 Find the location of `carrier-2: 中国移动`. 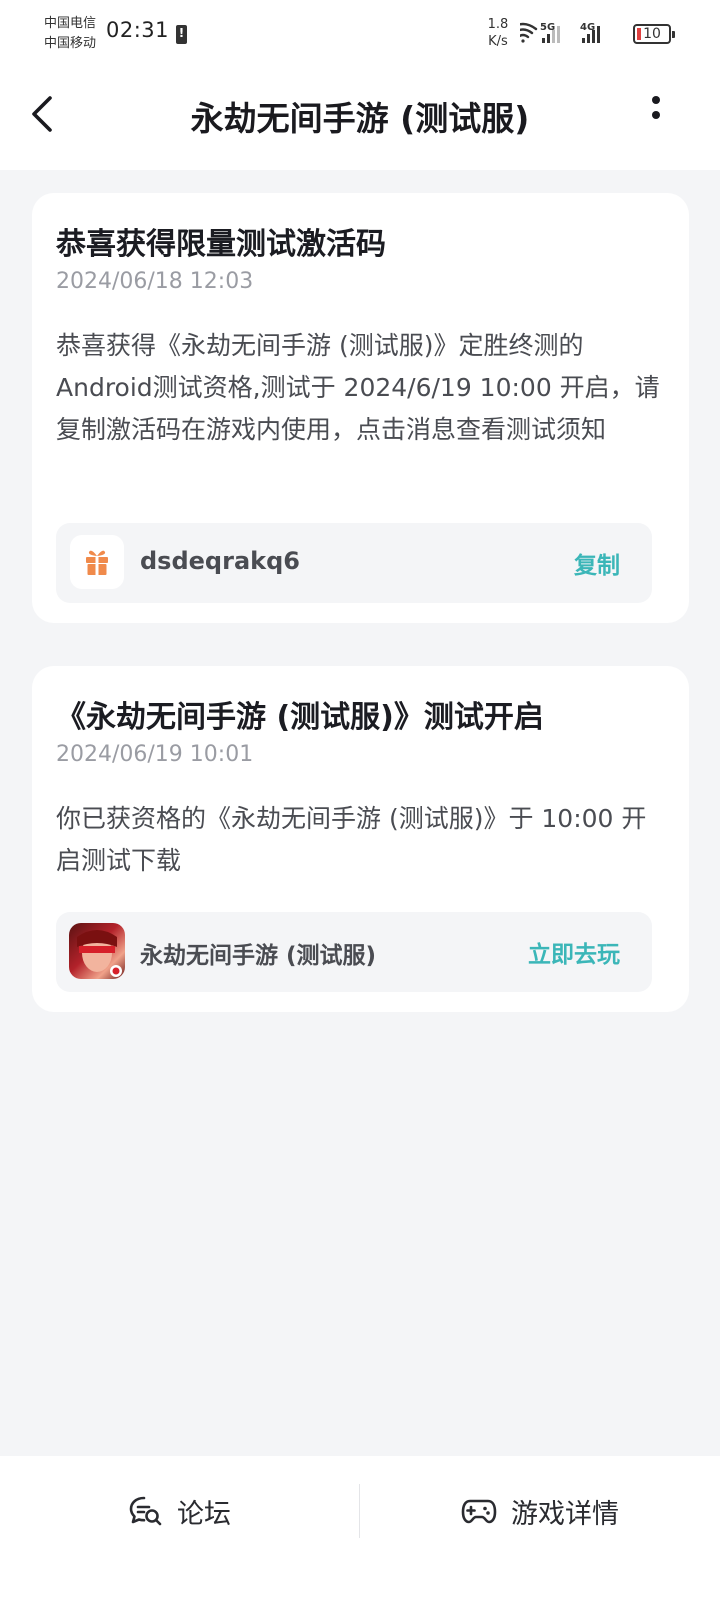

carrier-2: 中国移动 is located at coordinates (70, 43).